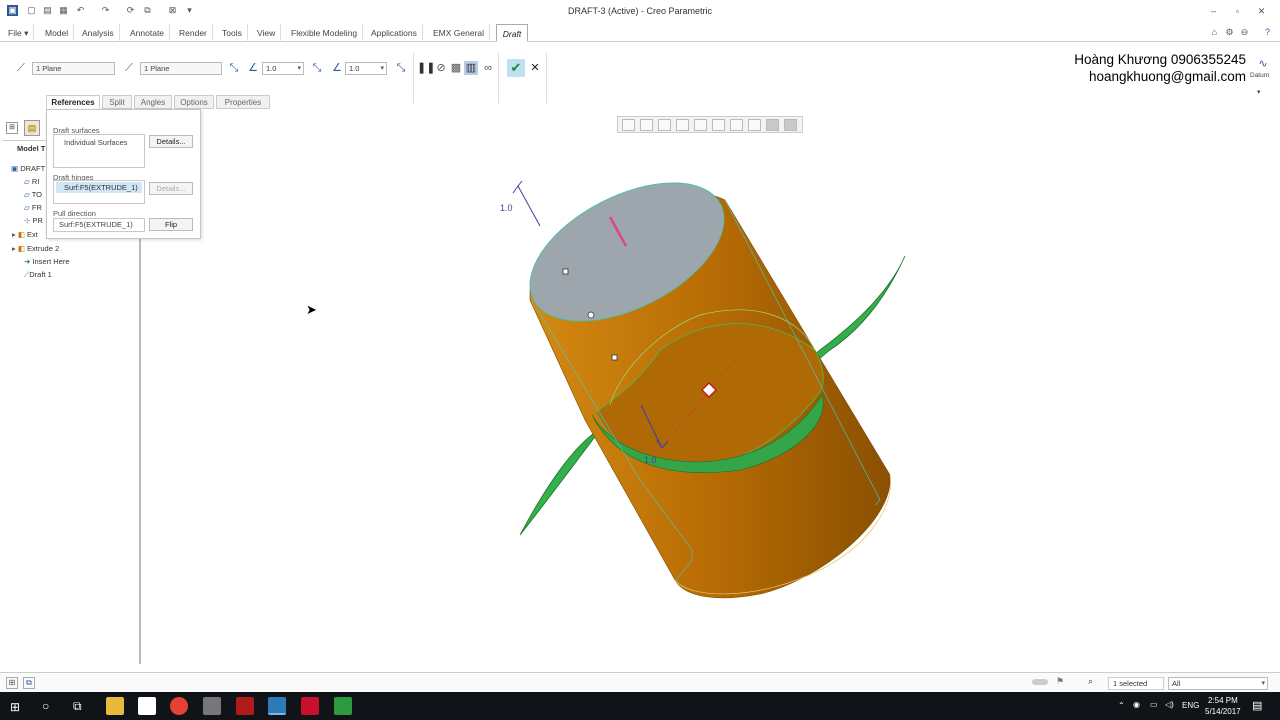 Image resolution: width=1280 pixels, height=720 pixels. Describe the element at coordinates (1121, 705) in the screenshot. I see `tray-arrow-icon: ⌃` at that location.